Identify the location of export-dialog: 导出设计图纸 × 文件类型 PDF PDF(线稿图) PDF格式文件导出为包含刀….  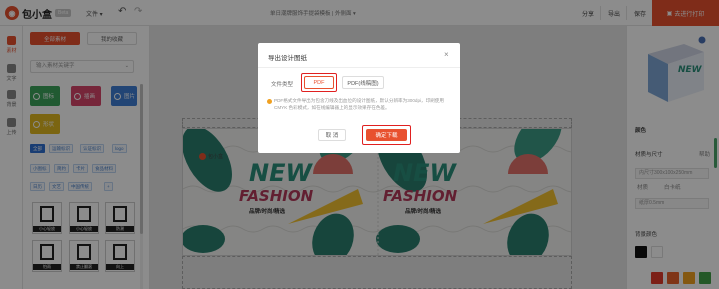
(359, 98).